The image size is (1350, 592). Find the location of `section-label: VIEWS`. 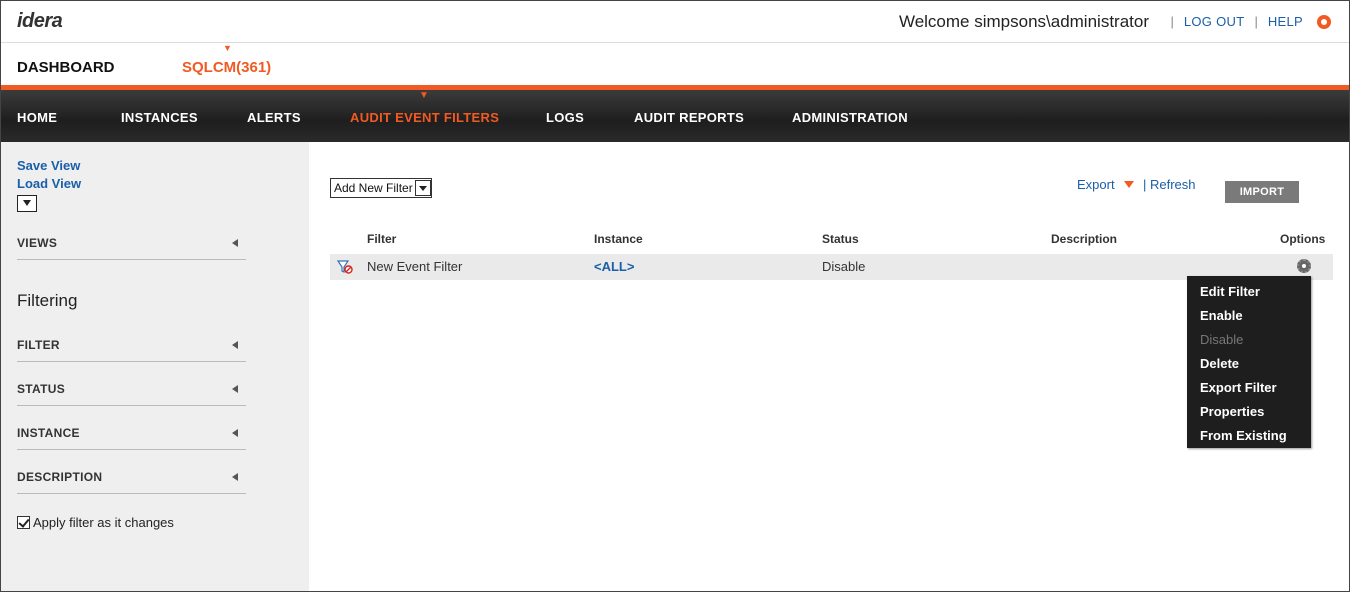

section-label: VIEWS is located at coordinates (37, 243).